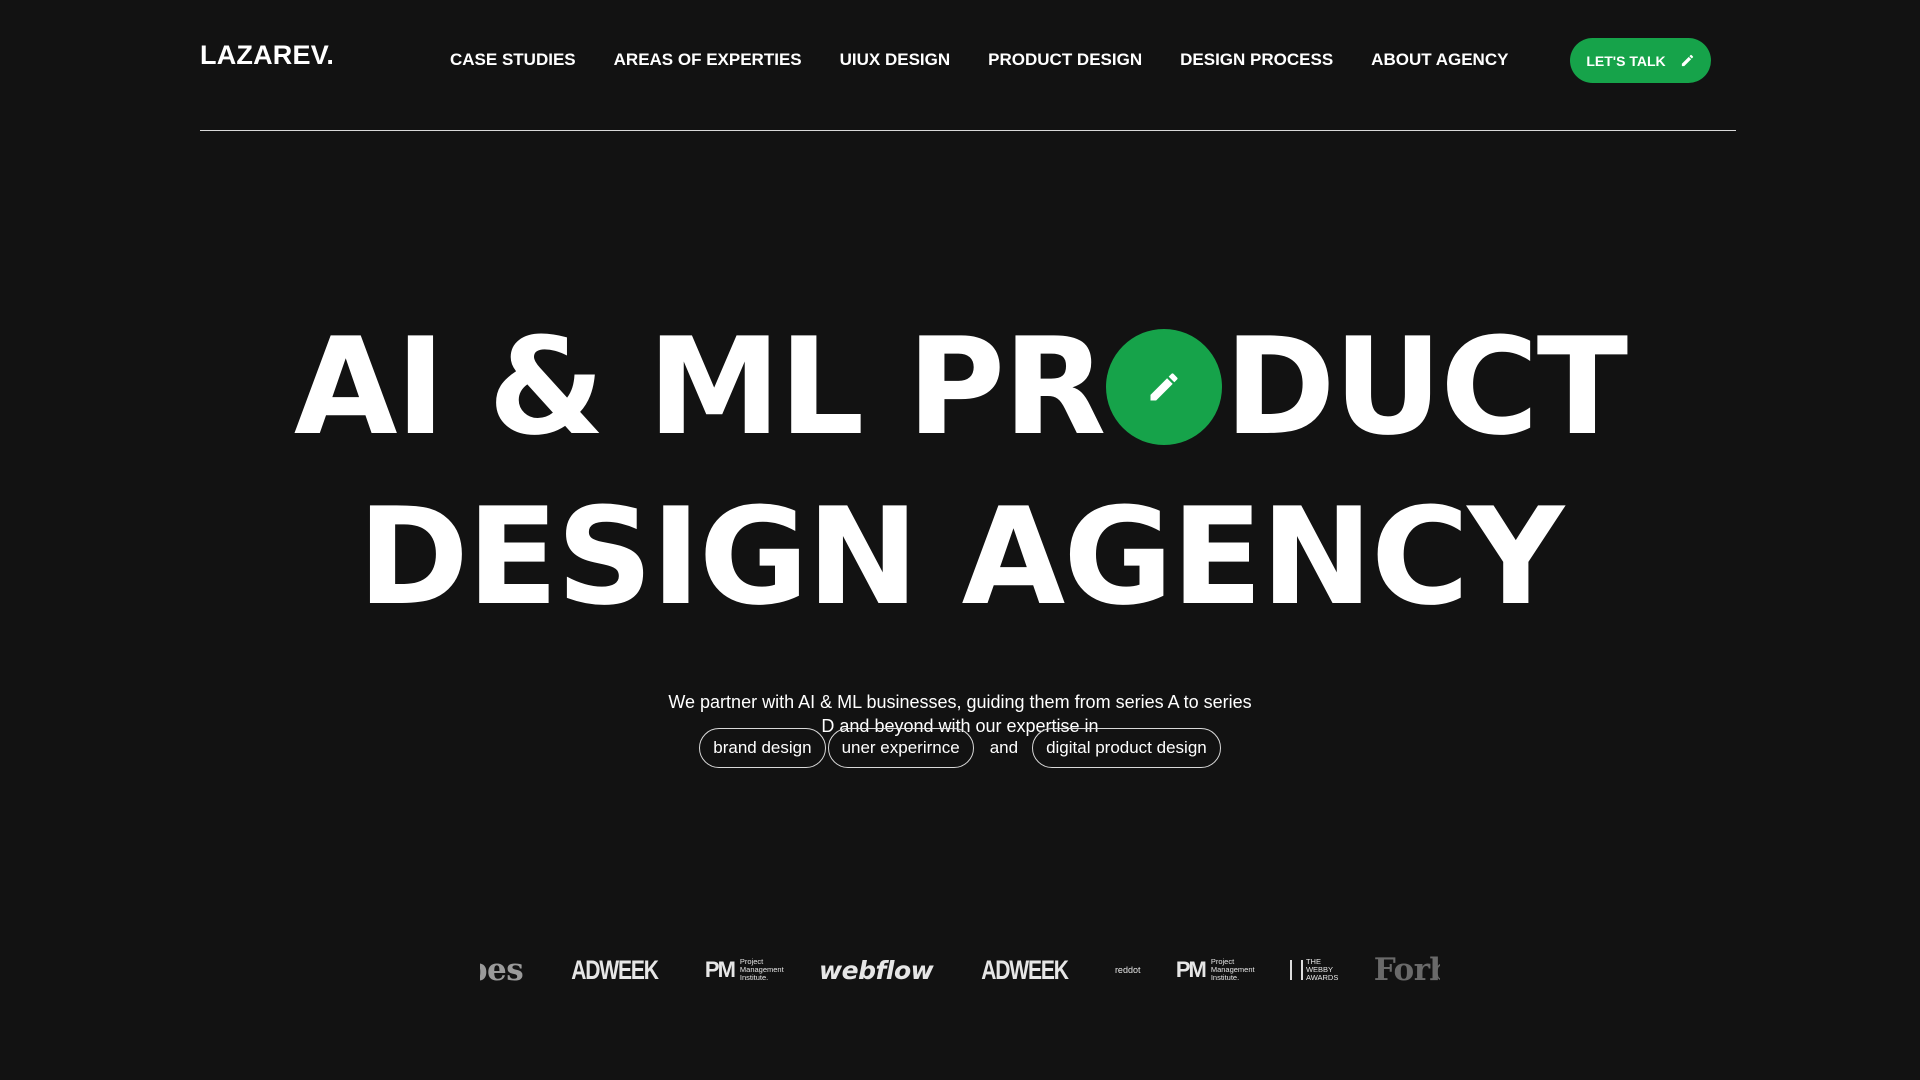 Image resolution: width=1920 pixels, height=1080 pixels. What do you see at coordinates (762, 748) in the screenshot?
I see `tag-brand-design: brand design` at bounding box center [762, 748].